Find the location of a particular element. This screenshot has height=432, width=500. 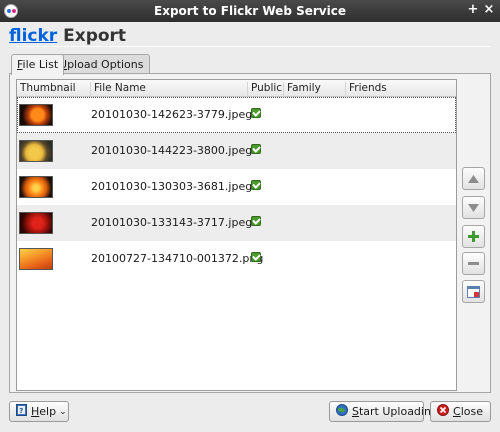

plus-icon is located at coordinates (473, 236).